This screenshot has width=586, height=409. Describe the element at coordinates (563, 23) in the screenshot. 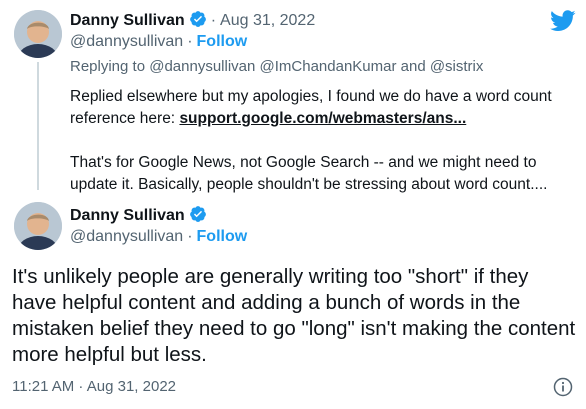

I see `twitter-bird-icon` at that location.